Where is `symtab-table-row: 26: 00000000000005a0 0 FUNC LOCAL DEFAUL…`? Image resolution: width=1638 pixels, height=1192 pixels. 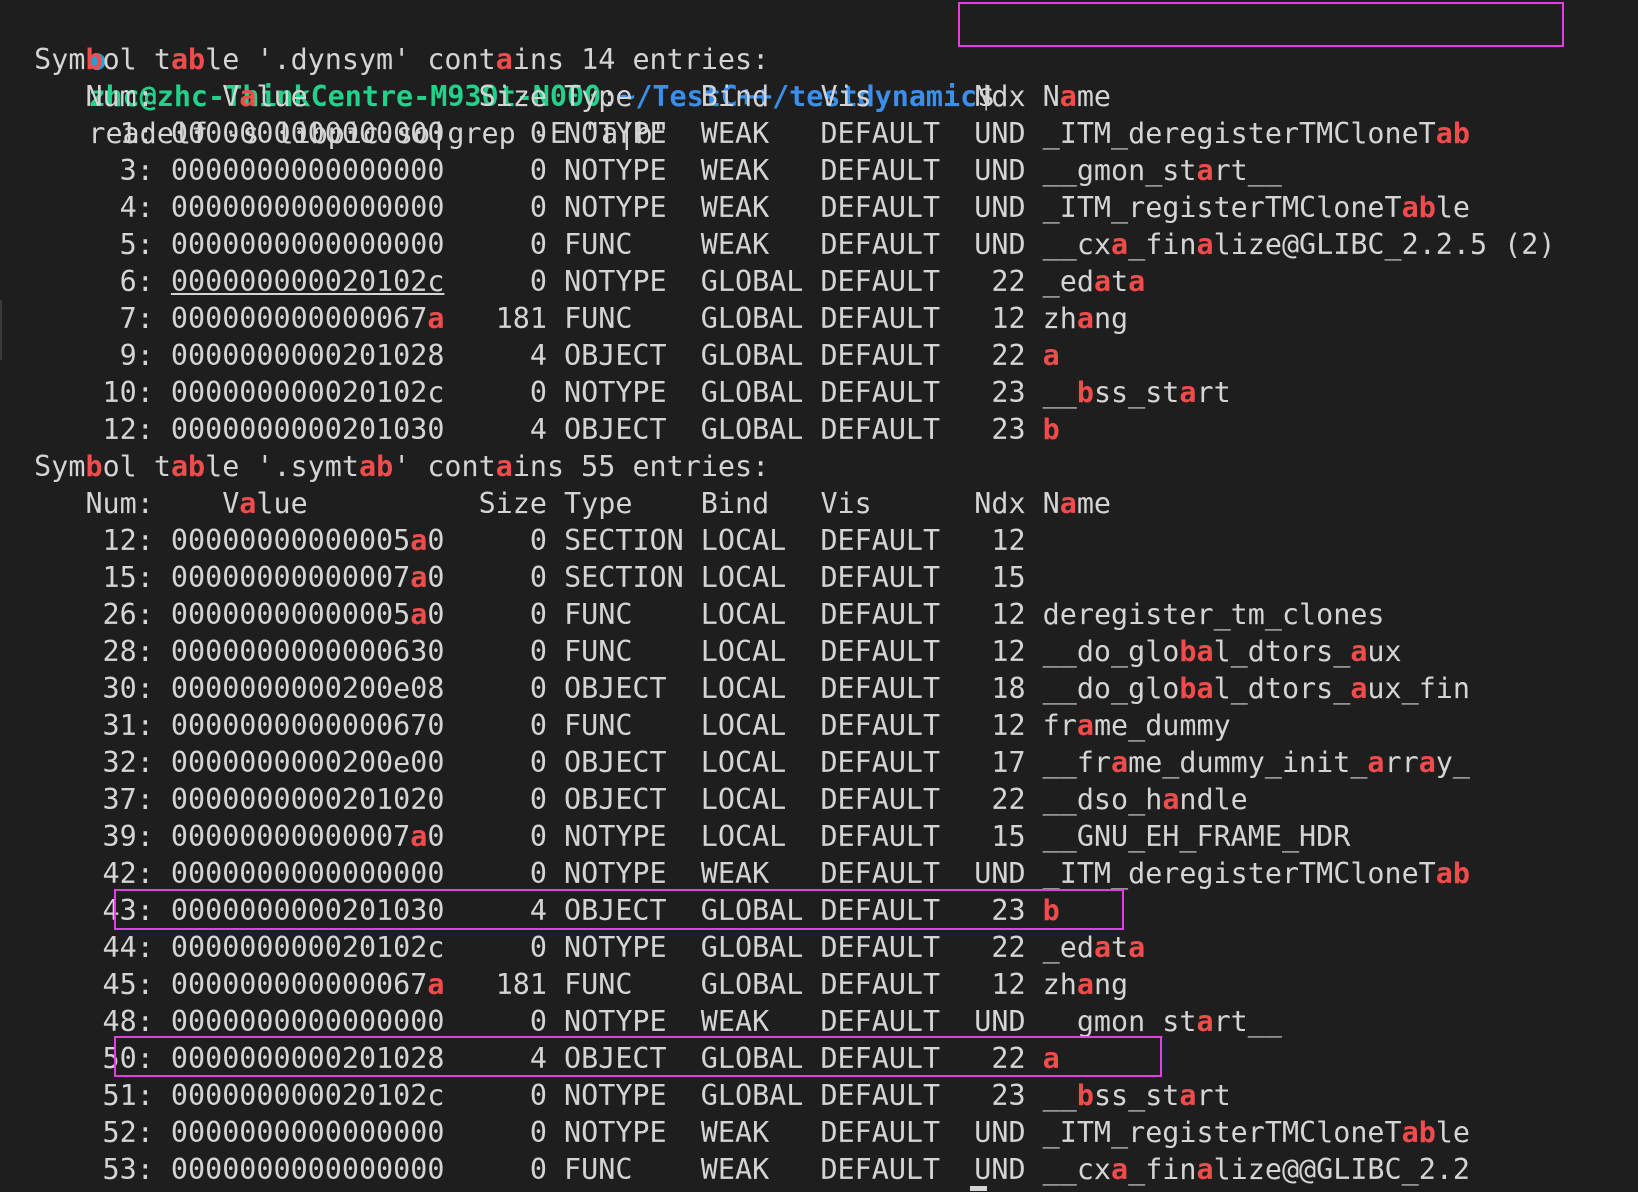 symtab-table-row: 26: 00000000000005a0 0 FUNC LOCAL DEFAUL… is located at coordinates (692, 614).